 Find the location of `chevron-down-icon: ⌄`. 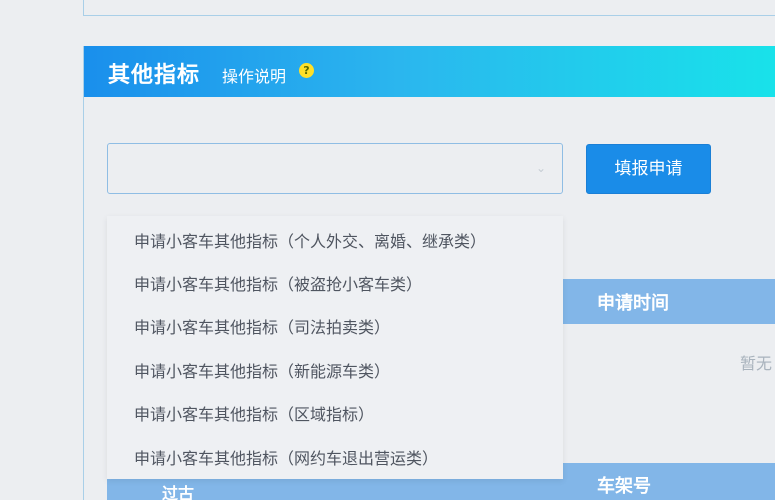

chevron-down-icon: ⌄ is located at coordinates (540, 168).